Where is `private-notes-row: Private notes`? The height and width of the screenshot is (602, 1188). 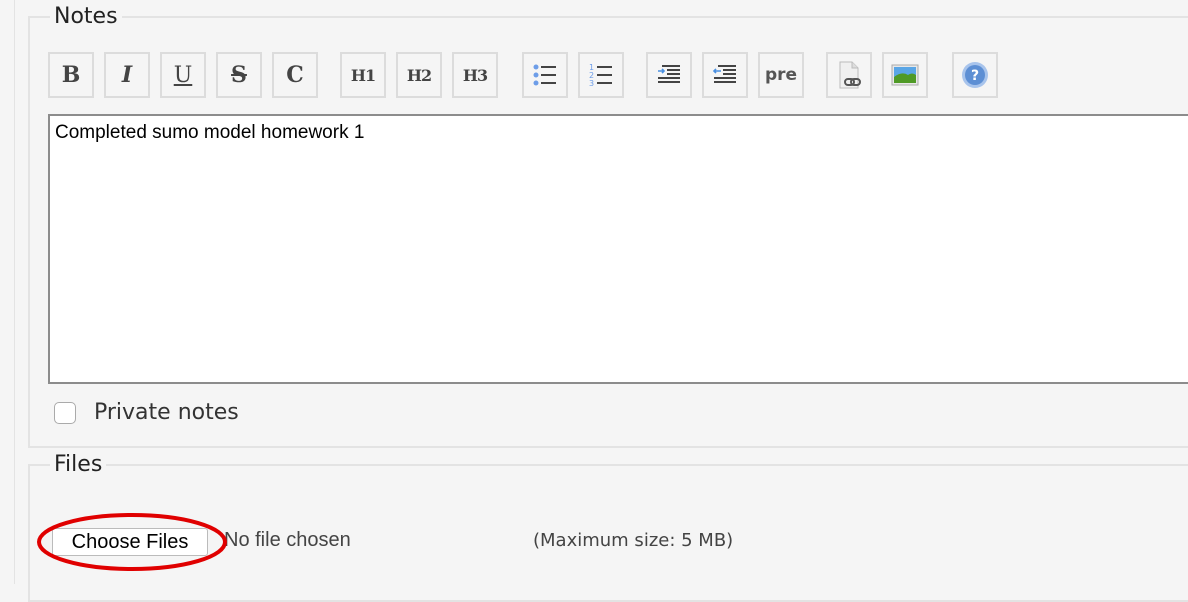 private-notes-row: Private notes is located at coordinates (146, 412).